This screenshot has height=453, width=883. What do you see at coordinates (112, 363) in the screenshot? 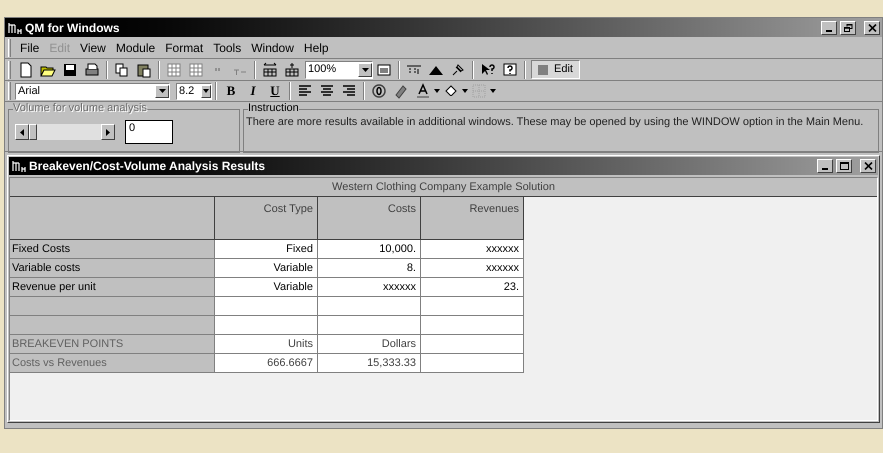
I see `row-label: Costs vs Revenues` at bounding box center [112, 363].